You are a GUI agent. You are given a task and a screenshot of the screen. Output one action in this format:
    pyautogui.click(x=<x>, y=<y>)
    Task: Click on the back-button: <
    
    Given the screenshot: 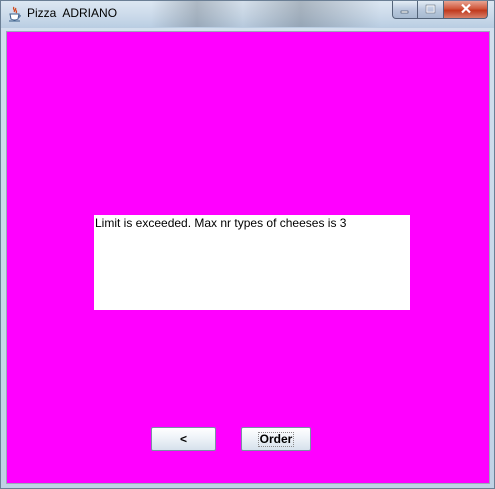 What is the action you would take?
    pyautogui.click(x=183, y=439)
    